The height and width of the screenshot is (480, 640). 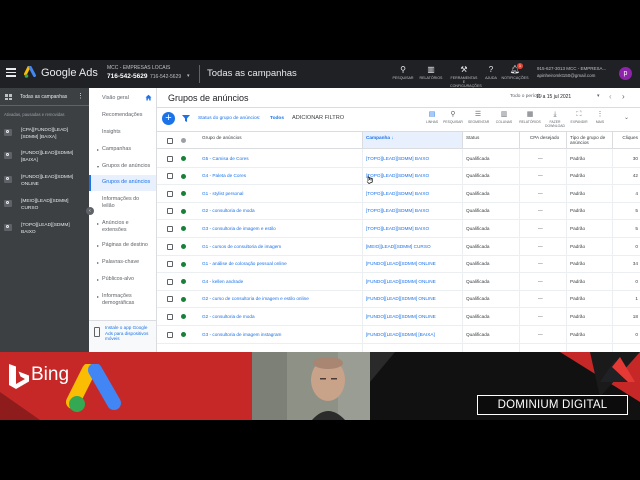 I want to click on tool-settings: ⚒ FERRAMENTAS E CONFIGURAÇÕES, so click(x=466, y=76).